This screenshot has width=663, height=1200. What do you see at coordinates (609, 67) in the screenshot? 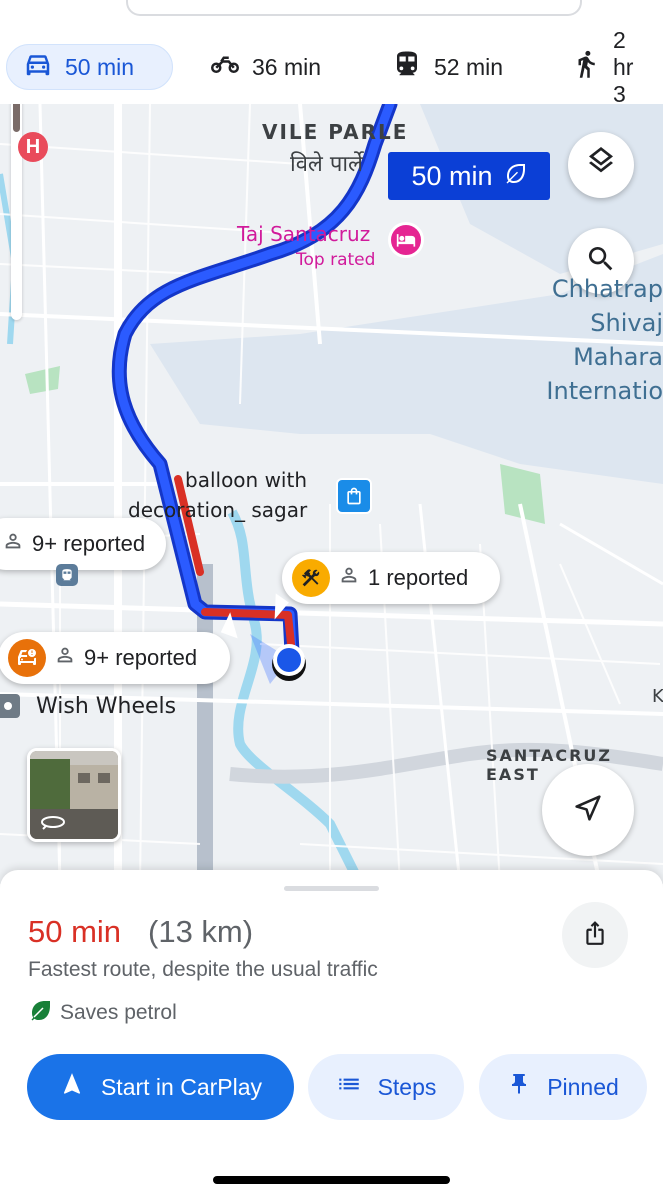
I see `mode-tab-walking: 2 hr 3` at bounding box center [609, 67].